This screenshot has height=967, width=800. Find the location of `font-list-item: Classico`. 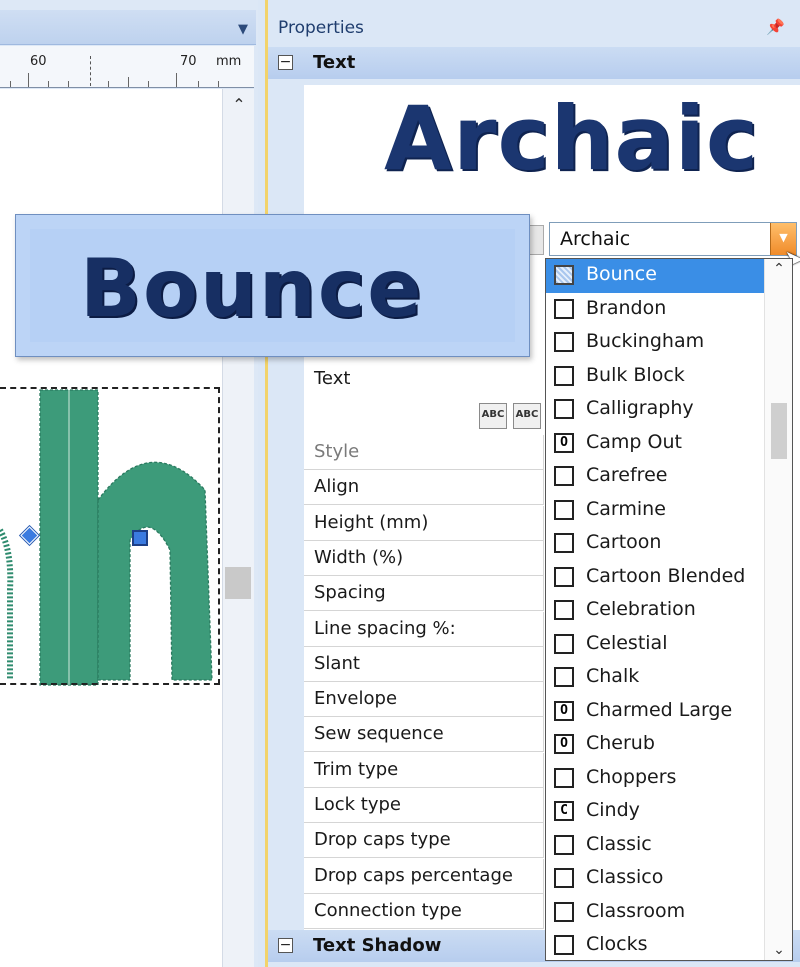

font-list-item: Classico is located at coordinates (655, 879).